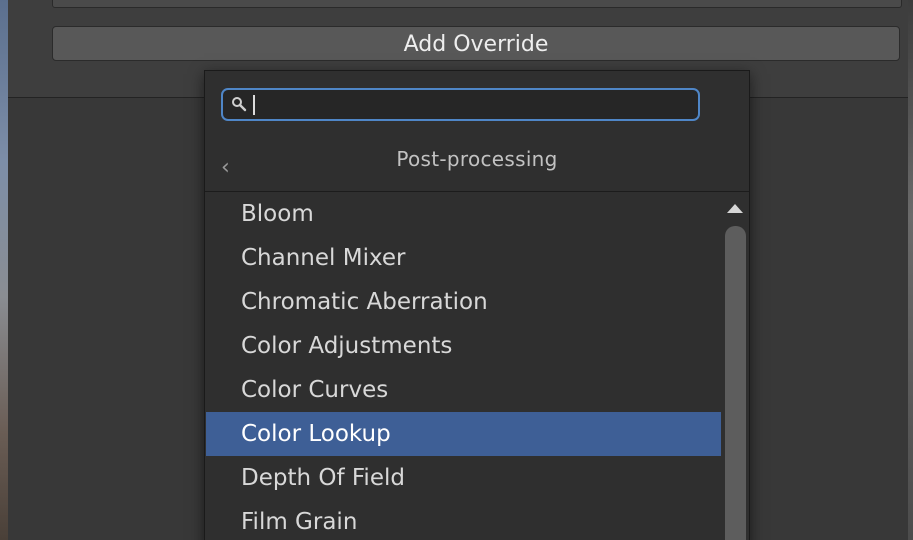 The image size is (913, 540). Describe the element at coordinates (735, 383) in the screenshot. I see `scrollbar-thumb` at that location.